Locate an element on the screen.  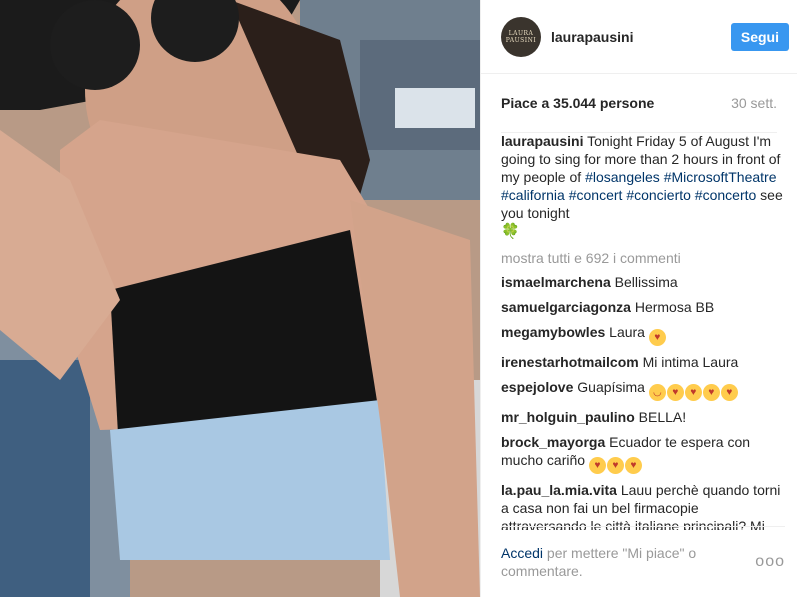
comment-username: ismaelmarchena is located at coordinates (556, 282).